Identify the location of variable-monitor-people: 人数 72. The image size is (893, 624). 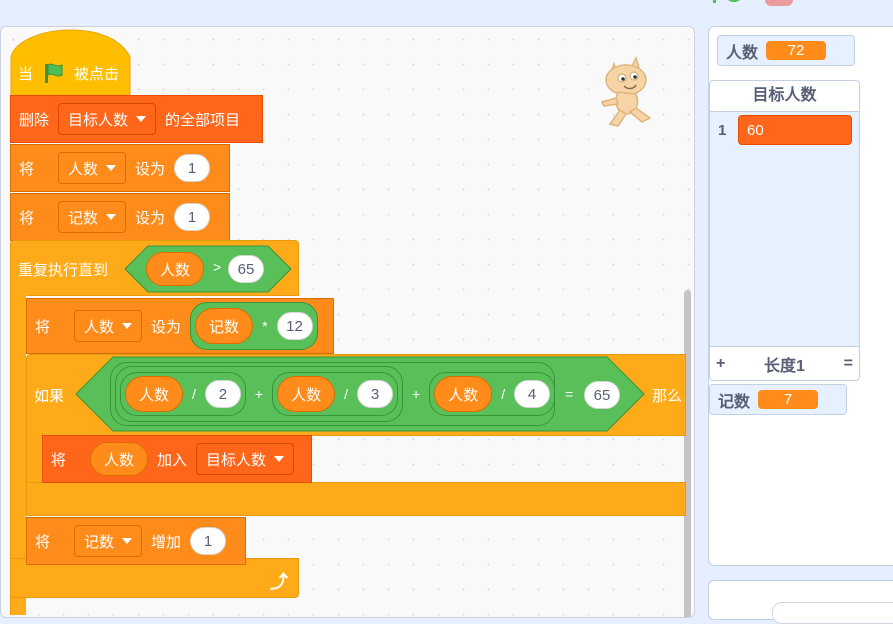
(786, 50).